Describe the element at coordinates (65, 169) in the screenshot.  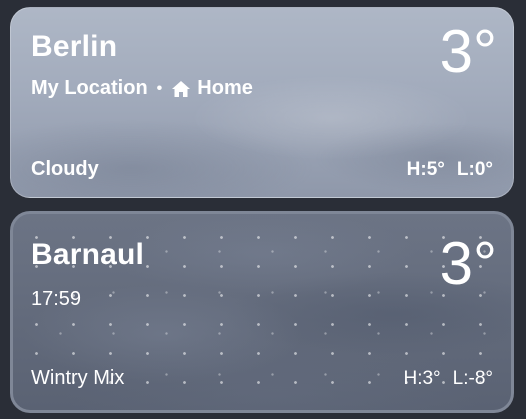
I see `weather-condition: Cloudy` at that location.